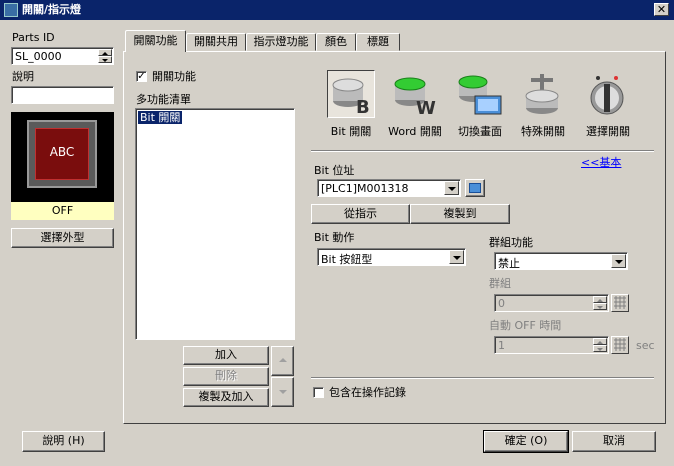 The image size is (674, 466). I want to click on auto-off-time-label: 自動 OFF 時間, so click(525, 325).